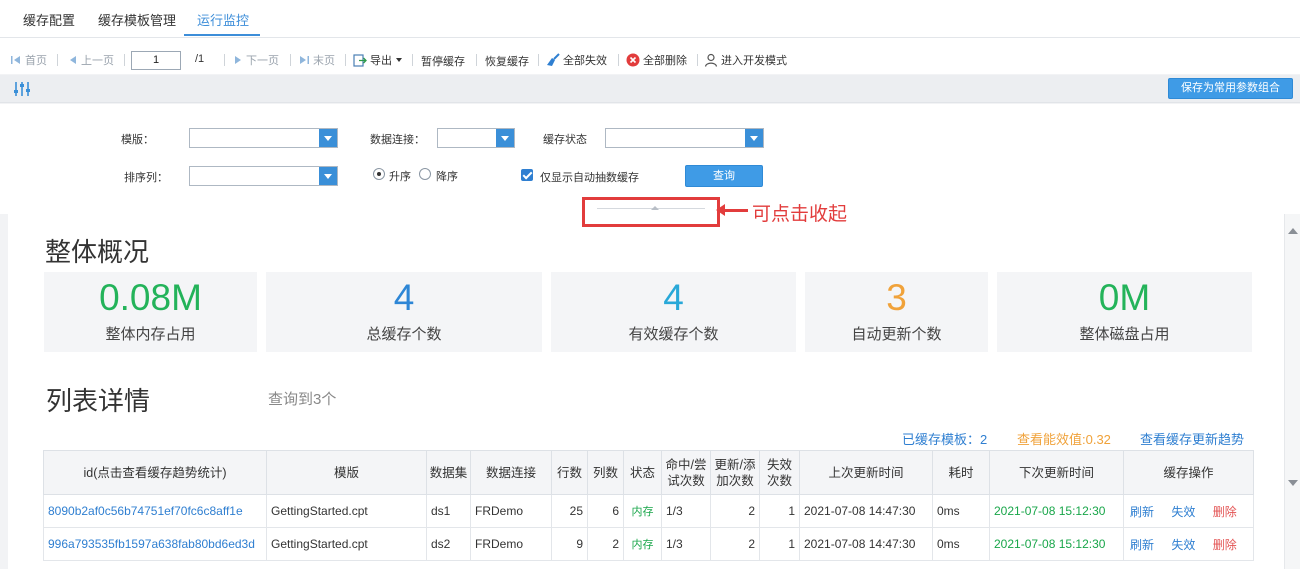 The image size is (1300, 569). Describe the element at coordinates (896, 334) in the screenshot. I see `stat-label: 自动更新个数` at that location.